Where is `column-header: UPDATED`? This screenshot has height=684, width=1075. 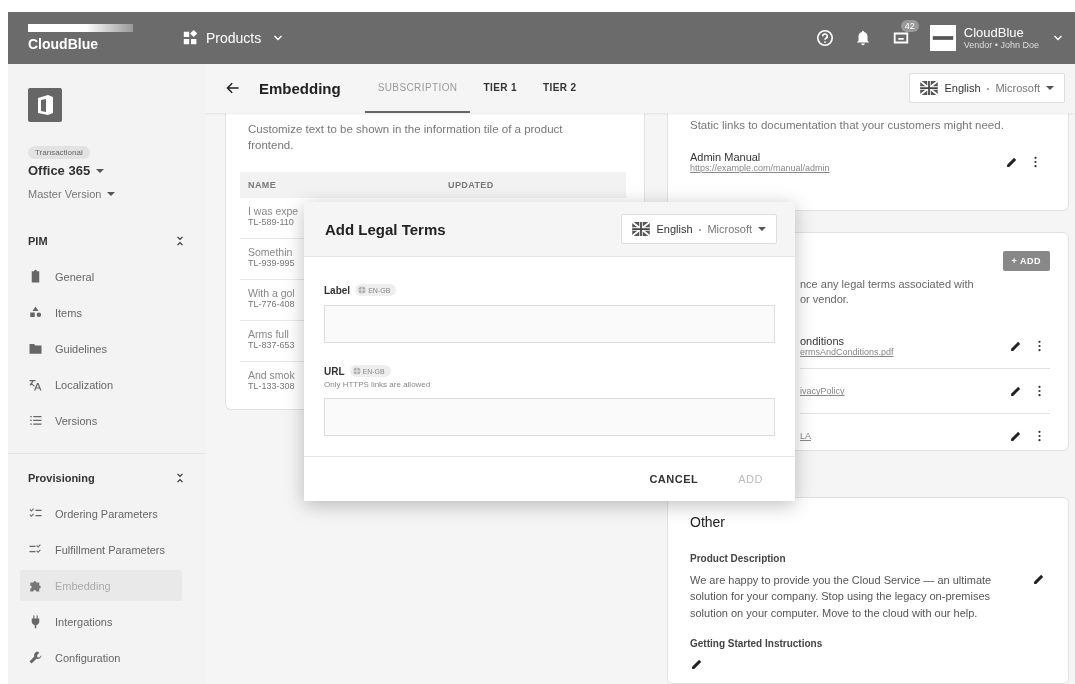 column-header: UPDATED is located at coordinates (471, 184).